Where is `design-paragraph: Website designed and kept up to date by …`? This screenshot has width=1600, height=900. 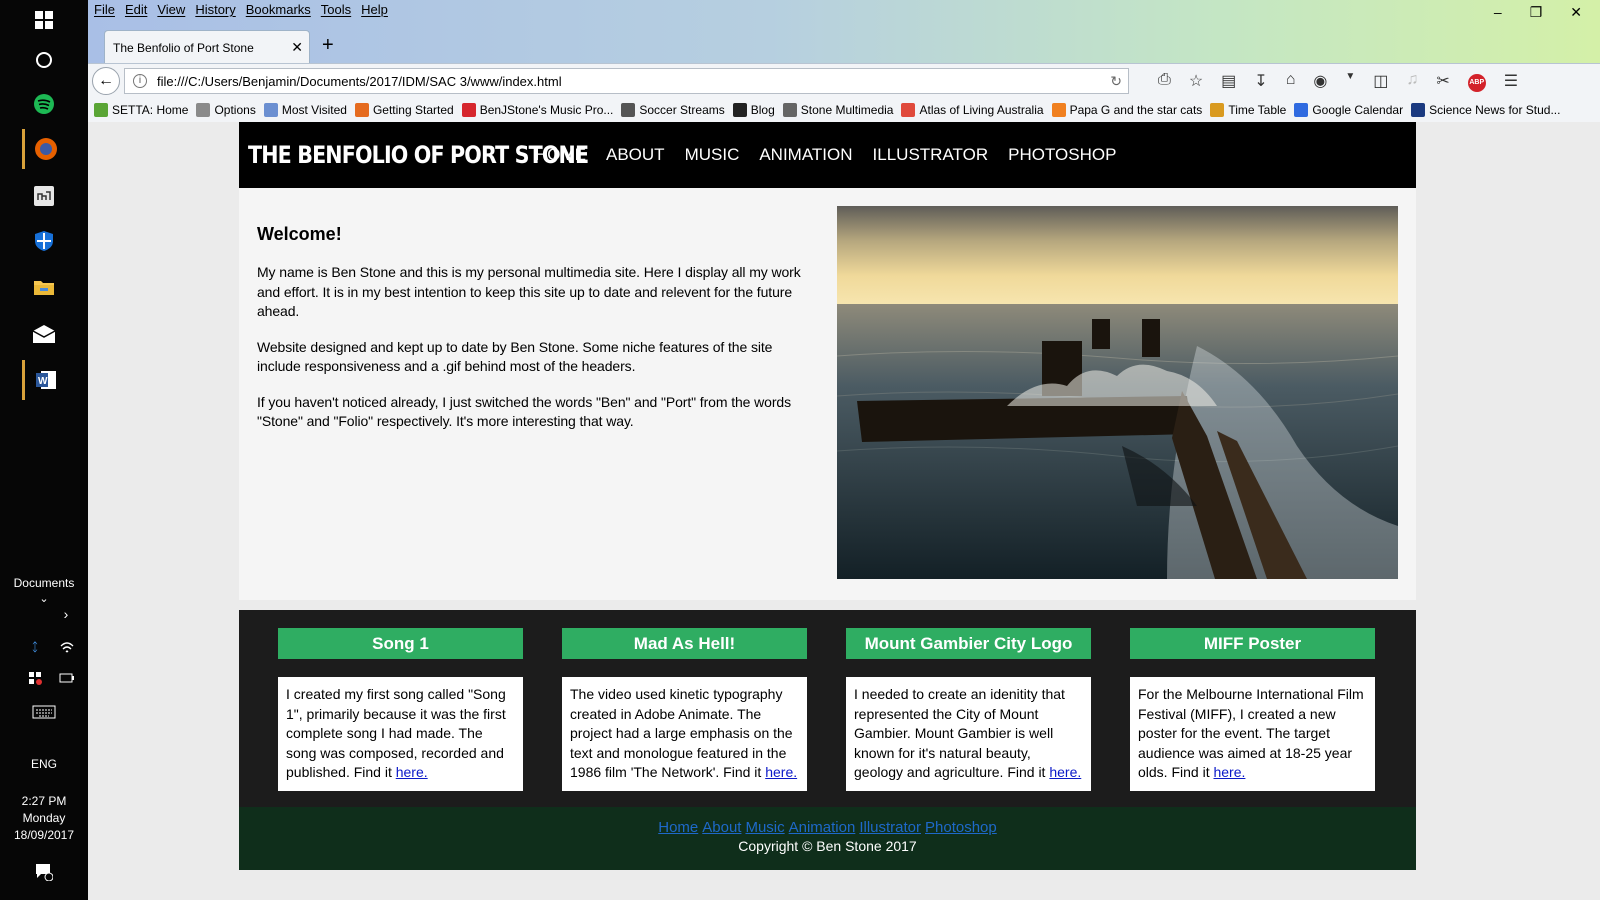 design-paragraph: Website designed and kept up to date by … is located at coordinates (515, 356).